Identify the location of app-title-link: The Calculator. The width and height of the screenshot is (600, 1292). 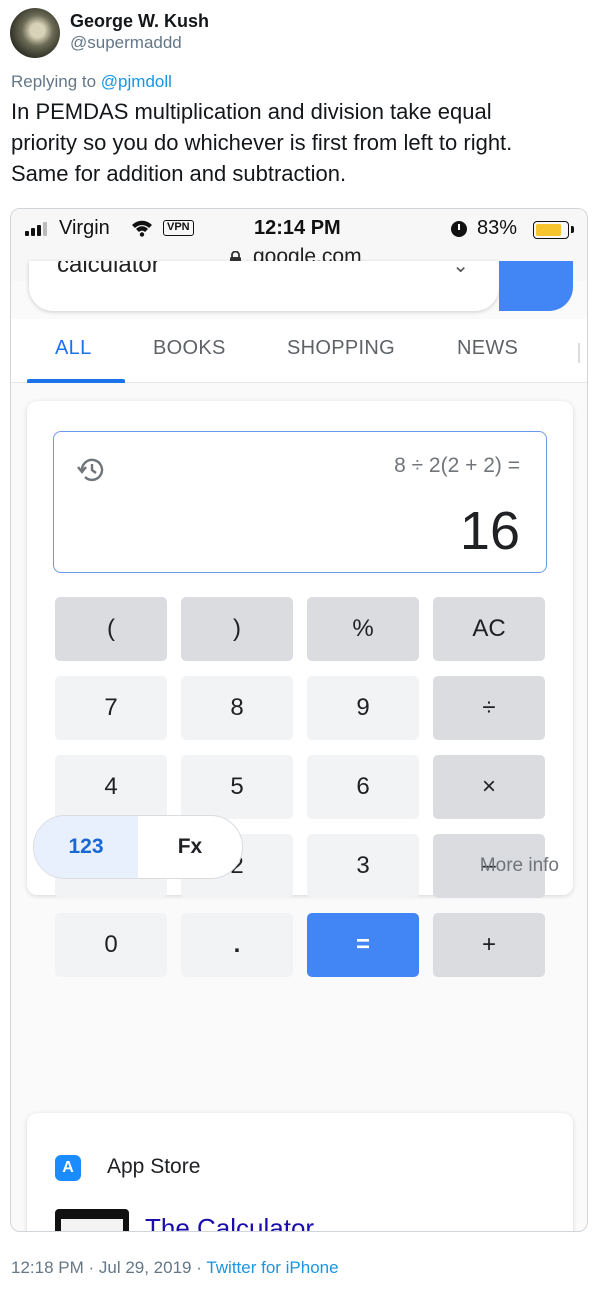
(229, 1222).